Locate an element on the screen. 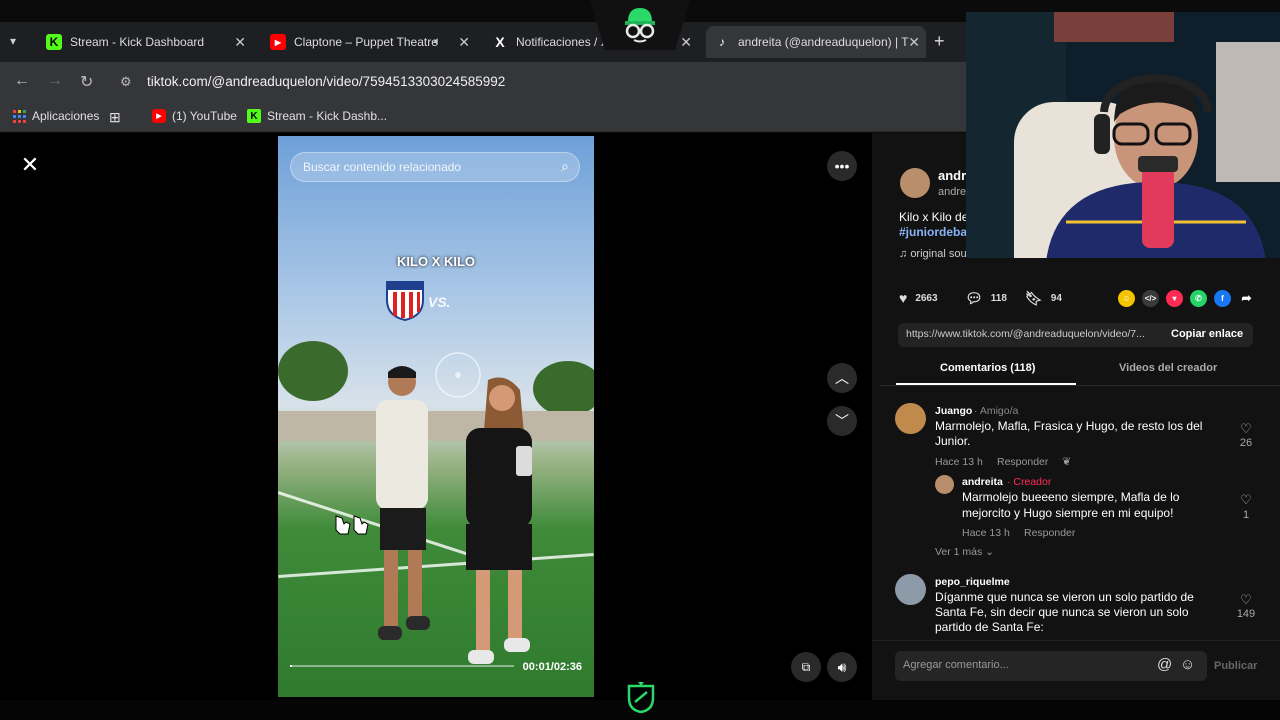 This screenshot has width=1280, height=720. bookmark-apps: Aplicaciones is located at coordinates (55, 116).